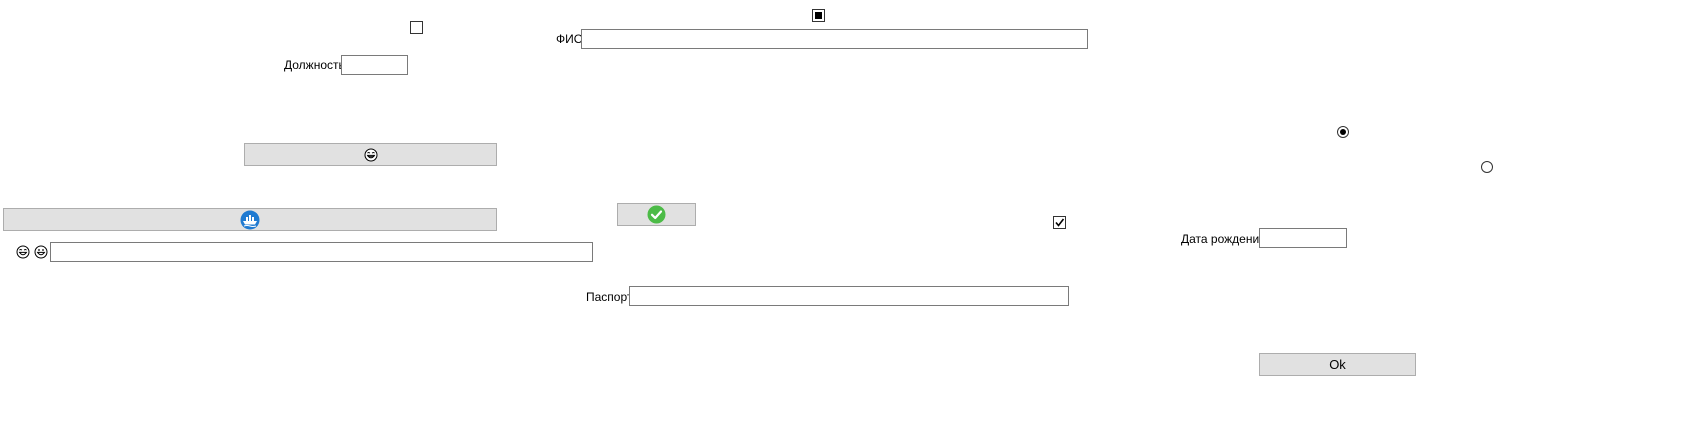 The image size is (1690, 425). Describe the element at coordinates (416, 27) in the screenshot. I see `unchecked-checkbox` at that location.